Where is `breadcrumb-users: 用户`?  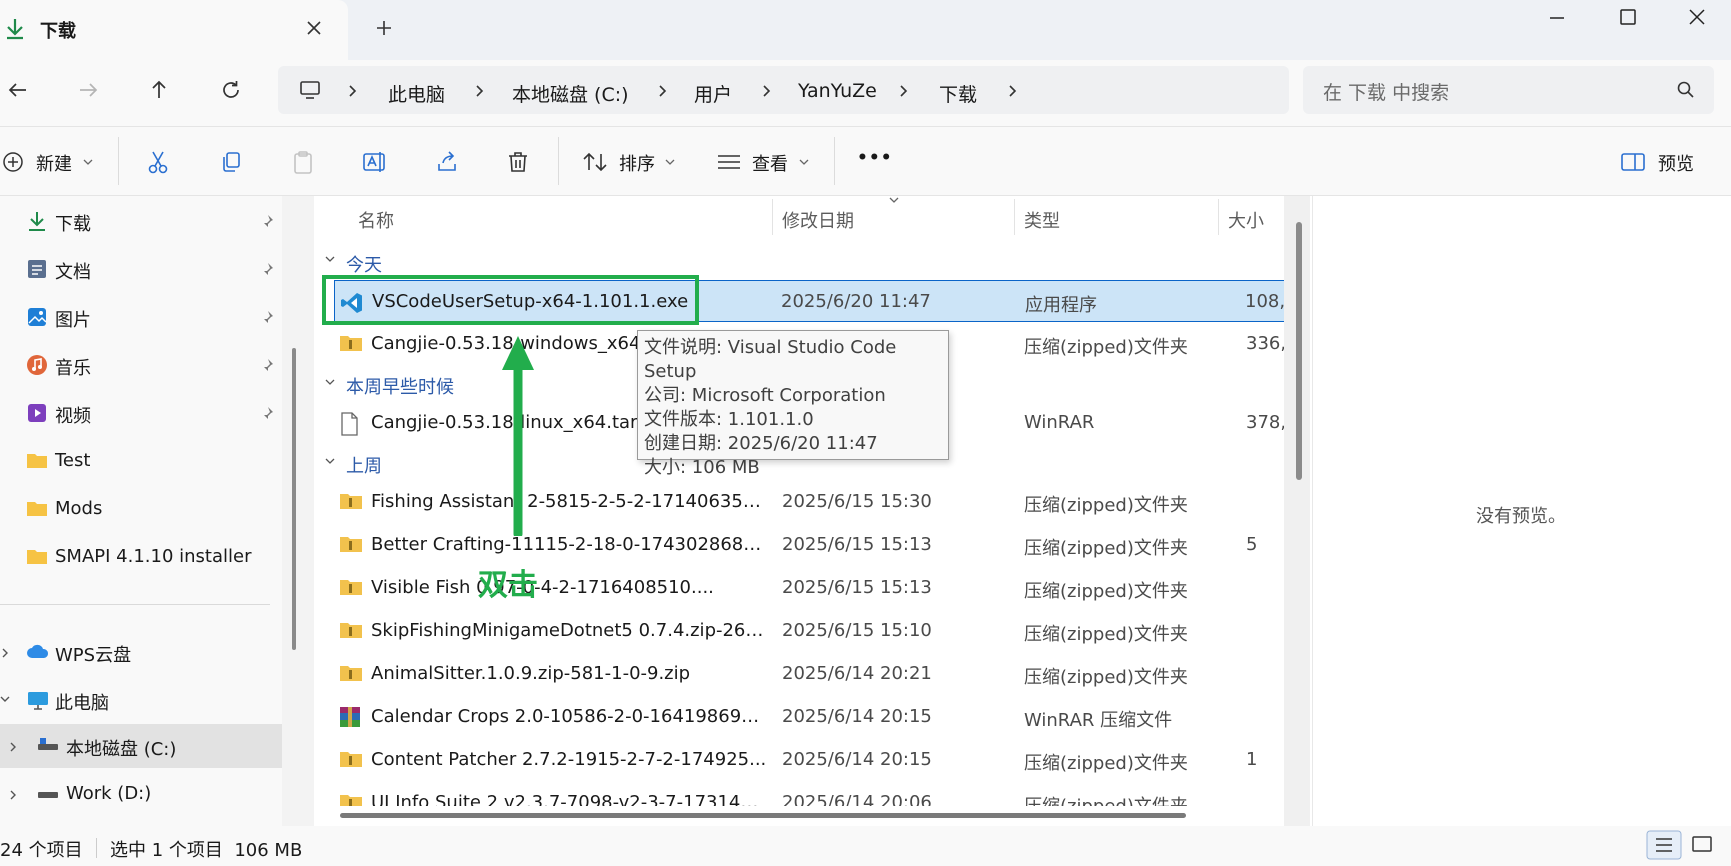 breadcrumb-users: 用户 is located at coordinates (713, 93).